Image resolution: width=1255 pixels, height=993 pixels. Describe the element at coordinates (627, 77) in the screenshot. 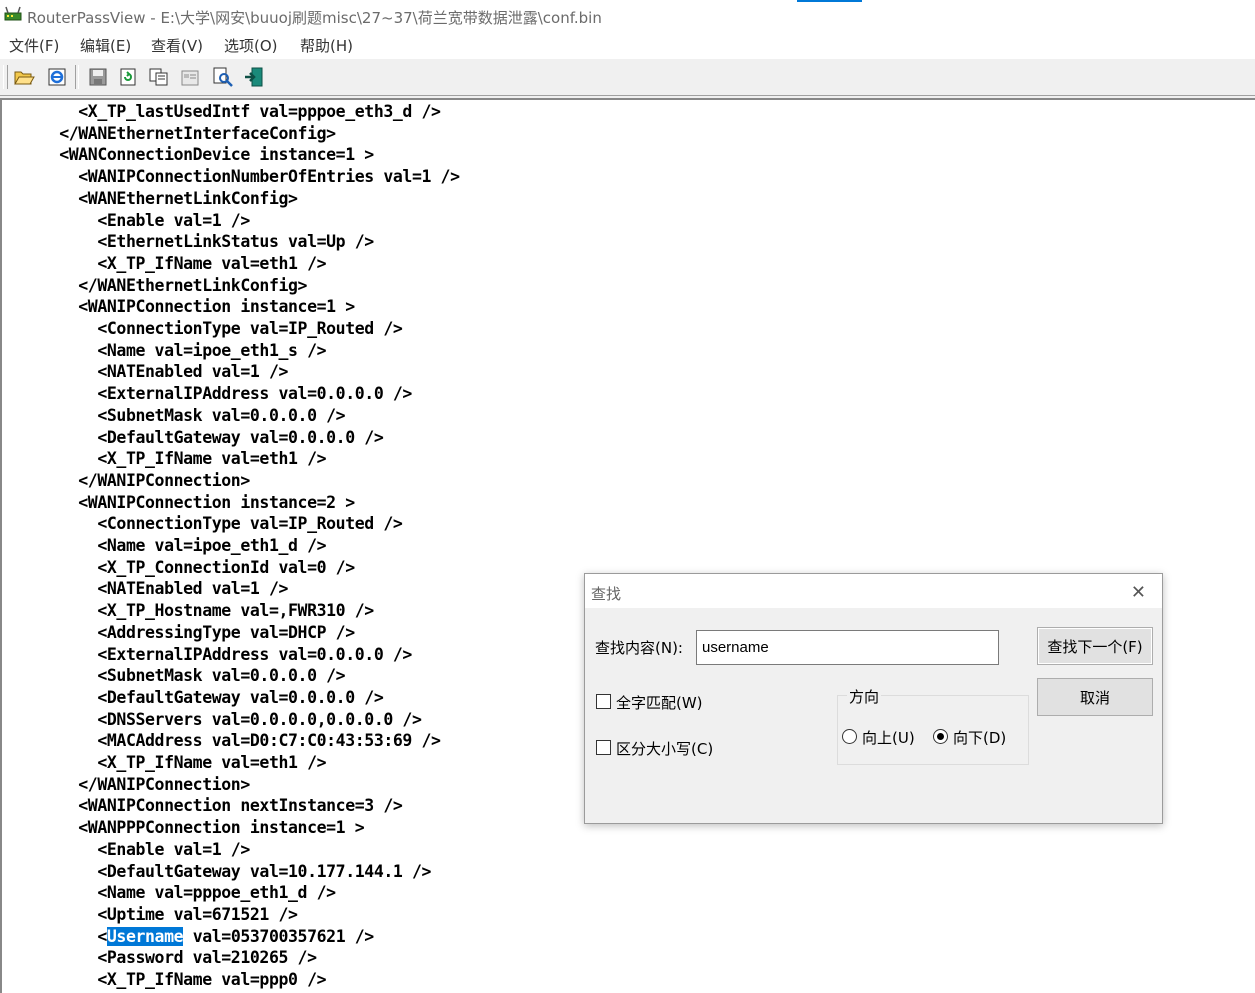

I see `toolbar` at that location.